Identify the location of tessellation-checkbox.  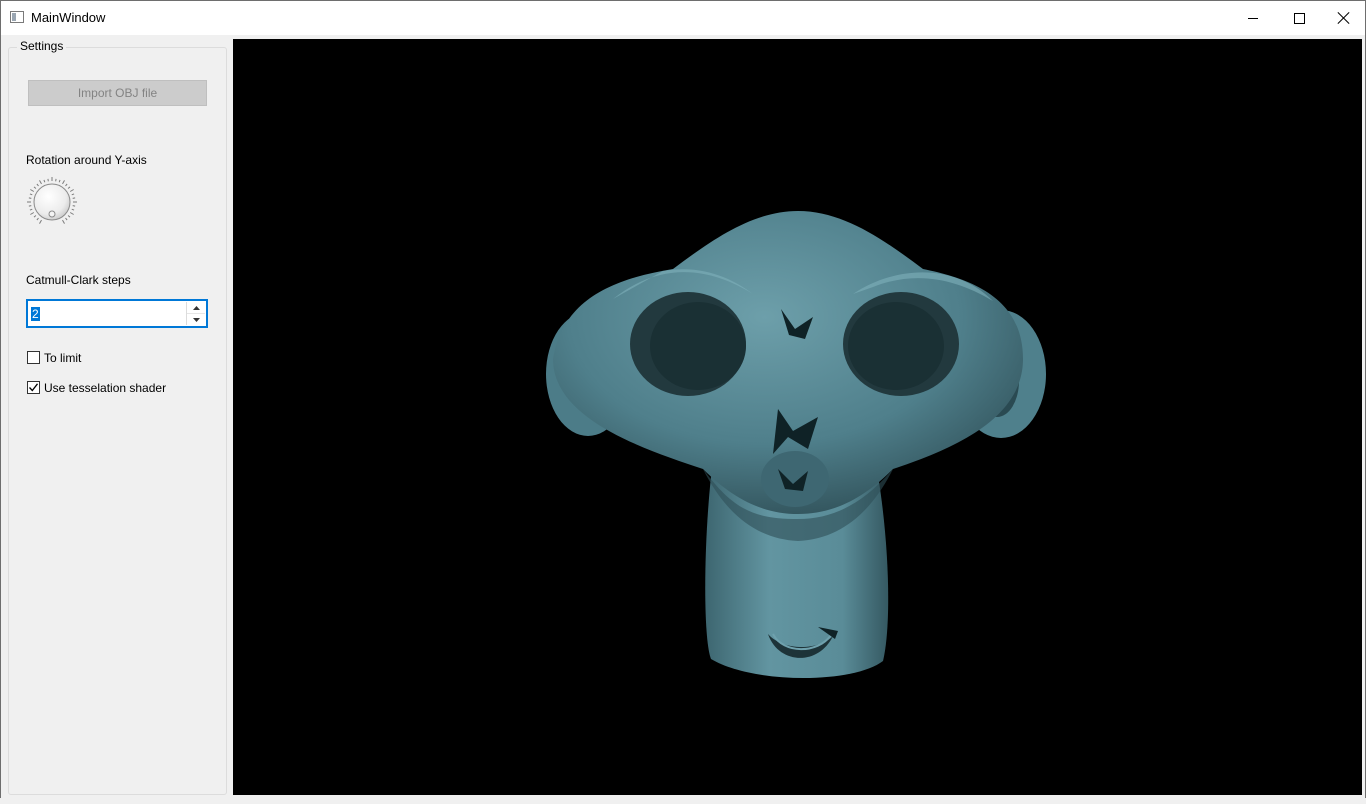
(33, 387).